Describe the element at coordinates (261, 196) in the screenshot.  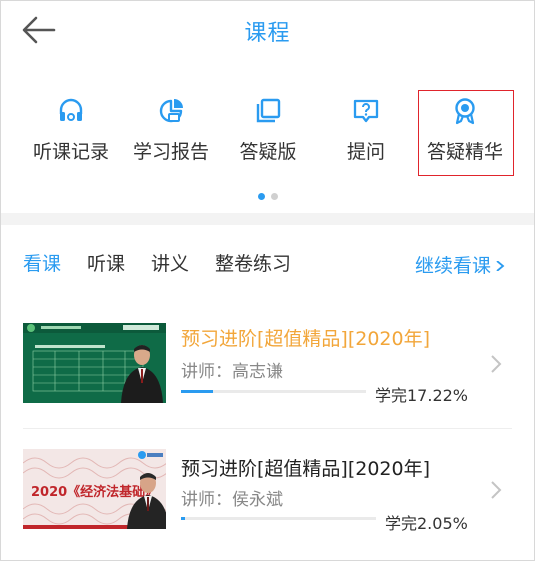
I see `page-dot-active` at that location.